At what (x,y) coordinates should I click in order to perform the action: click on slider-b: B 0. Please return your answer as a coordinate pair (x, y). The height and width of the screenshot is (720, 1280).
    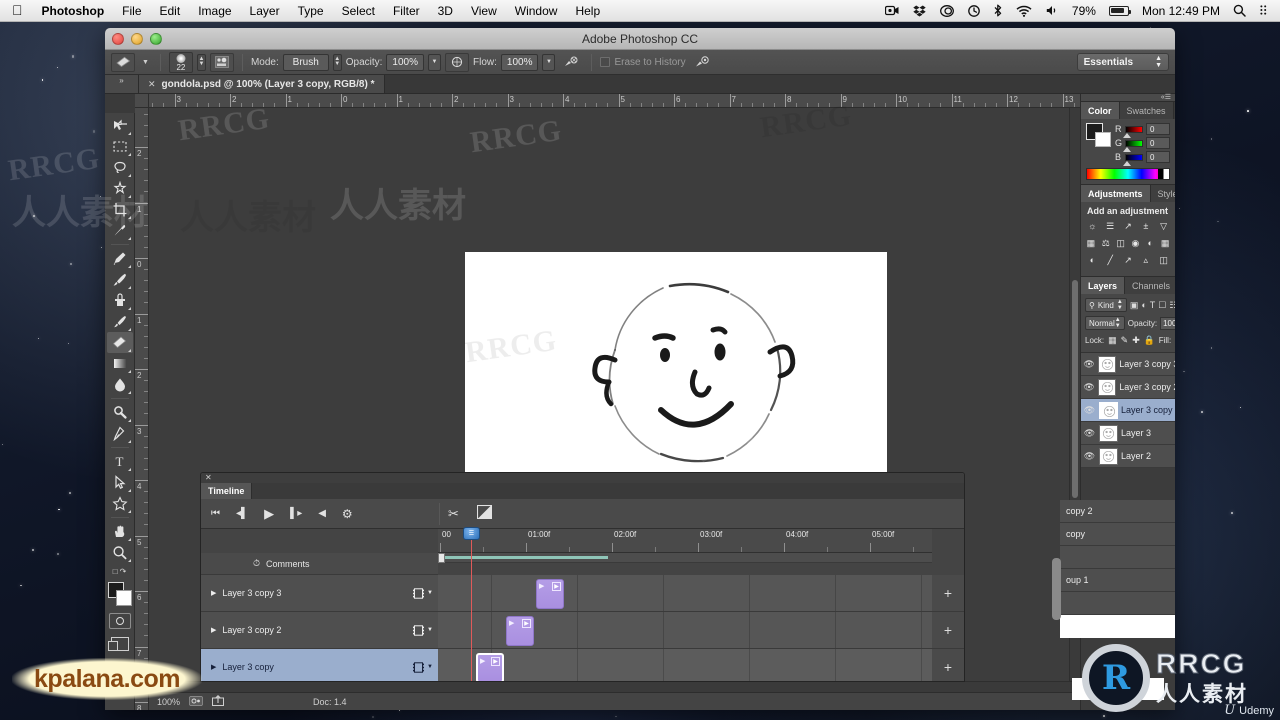
    Looking at the image, I should click on (1142, 158).